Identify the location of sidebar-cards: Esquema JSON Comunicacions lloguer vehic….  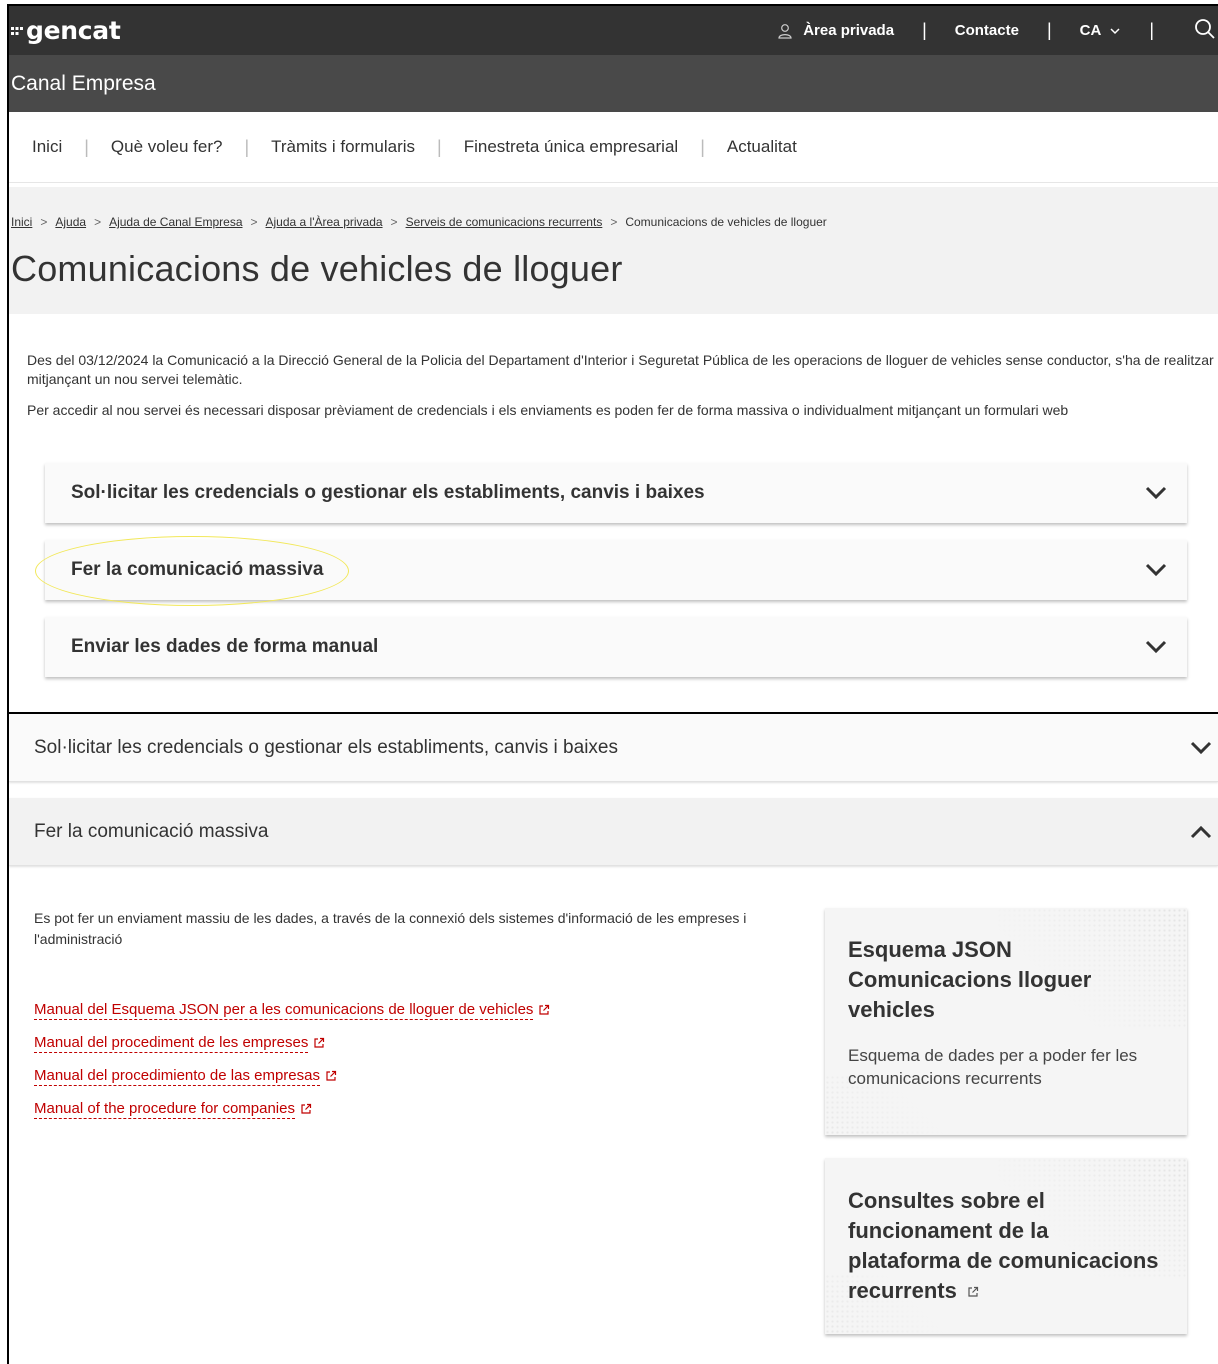
(1006, 1121).